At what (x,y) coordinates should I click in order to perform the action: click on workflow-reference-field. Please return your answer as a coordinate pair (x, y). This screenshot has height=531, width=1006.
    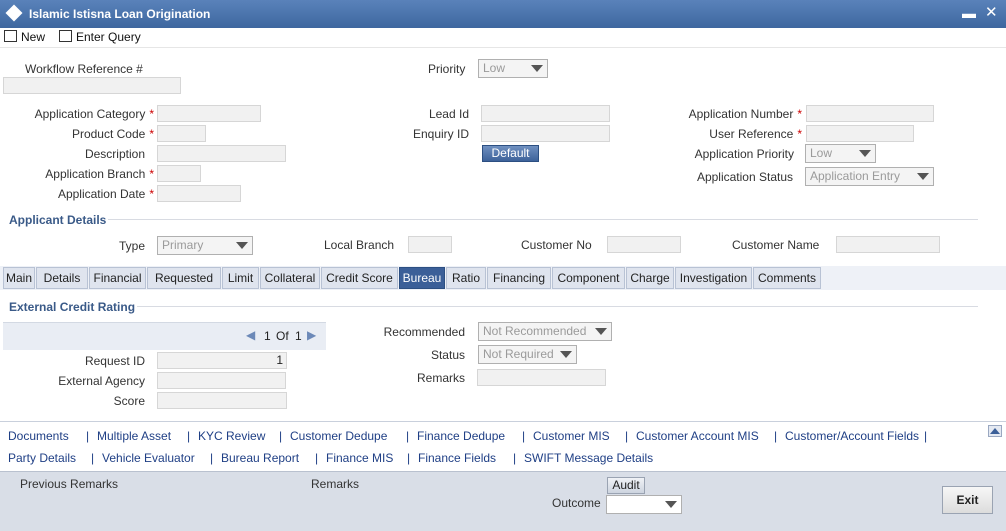
    Looking at the image, I should click on (92, 85).